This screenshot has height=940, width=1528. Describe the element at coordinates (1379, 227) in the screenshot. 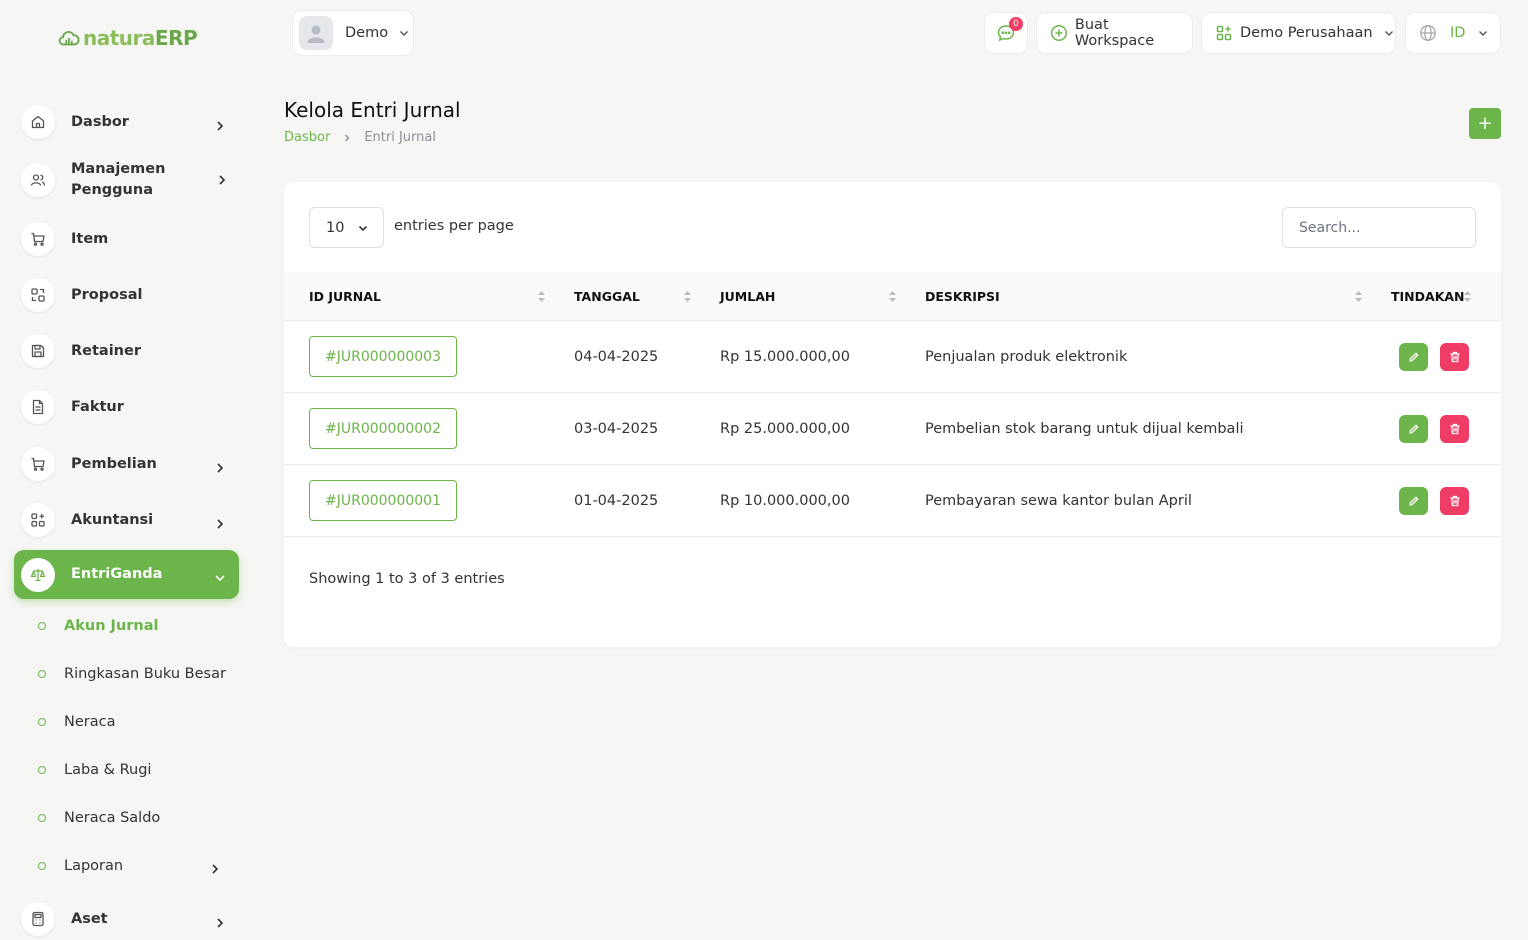

I see `search-input` at that location.